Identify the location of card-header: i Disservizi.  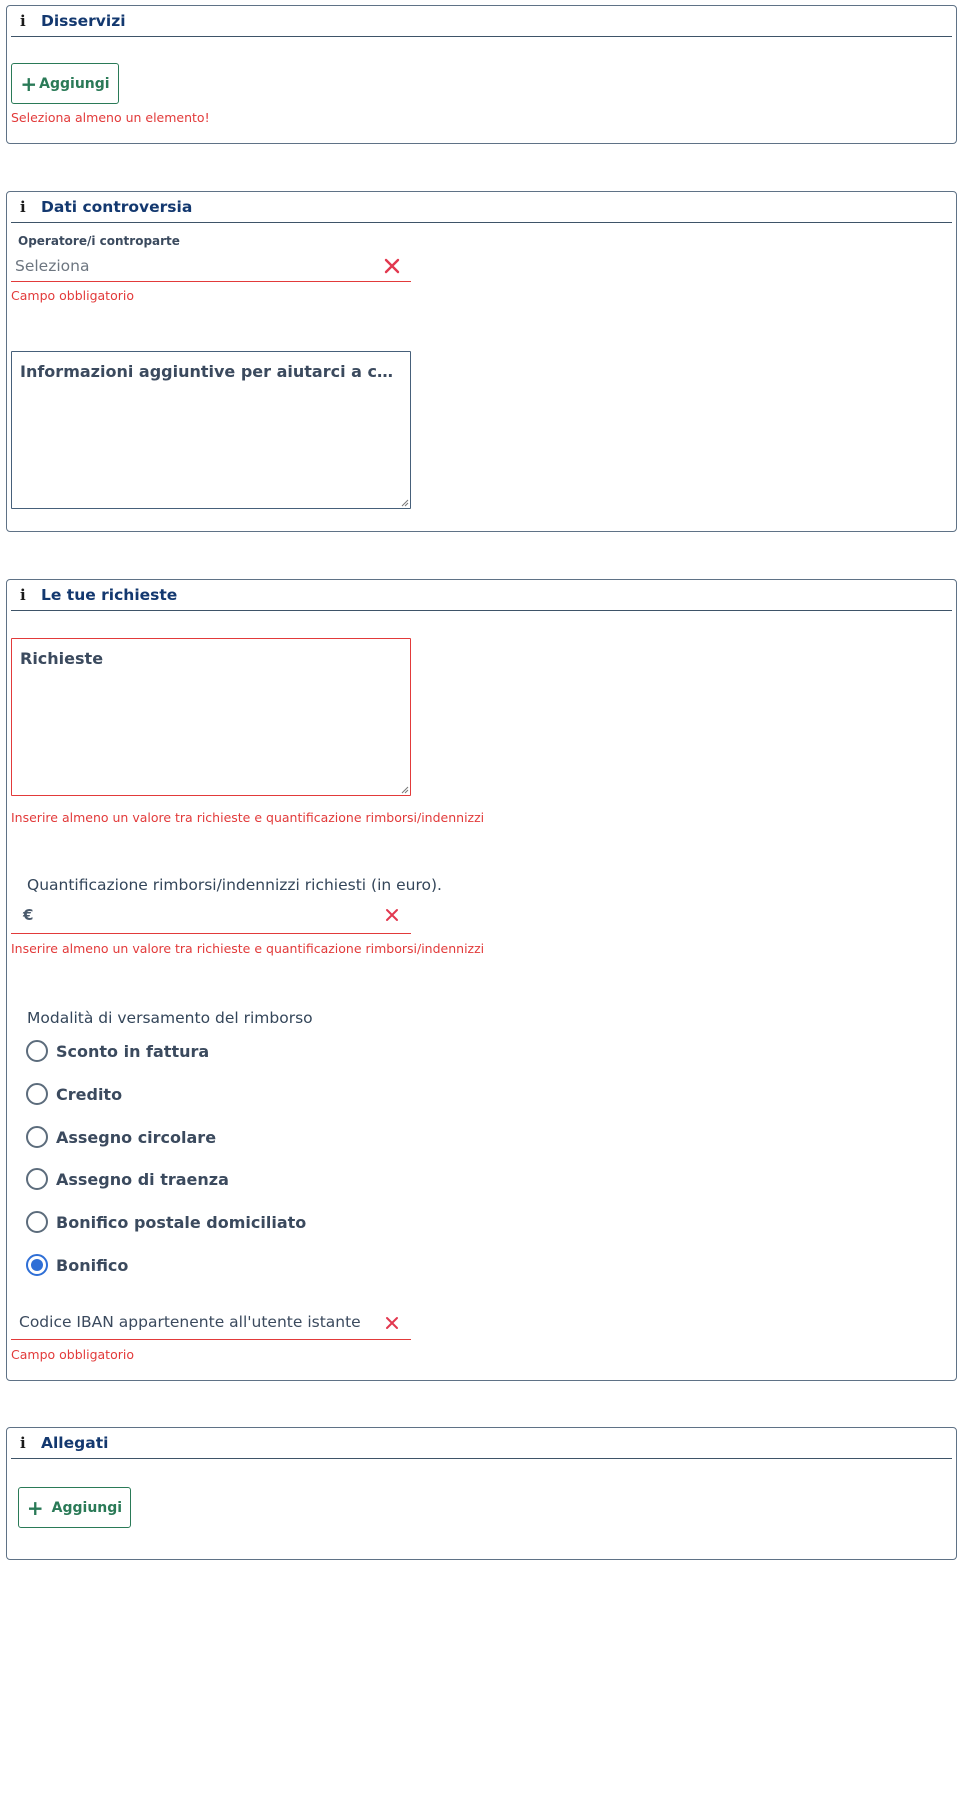
(481, 21).